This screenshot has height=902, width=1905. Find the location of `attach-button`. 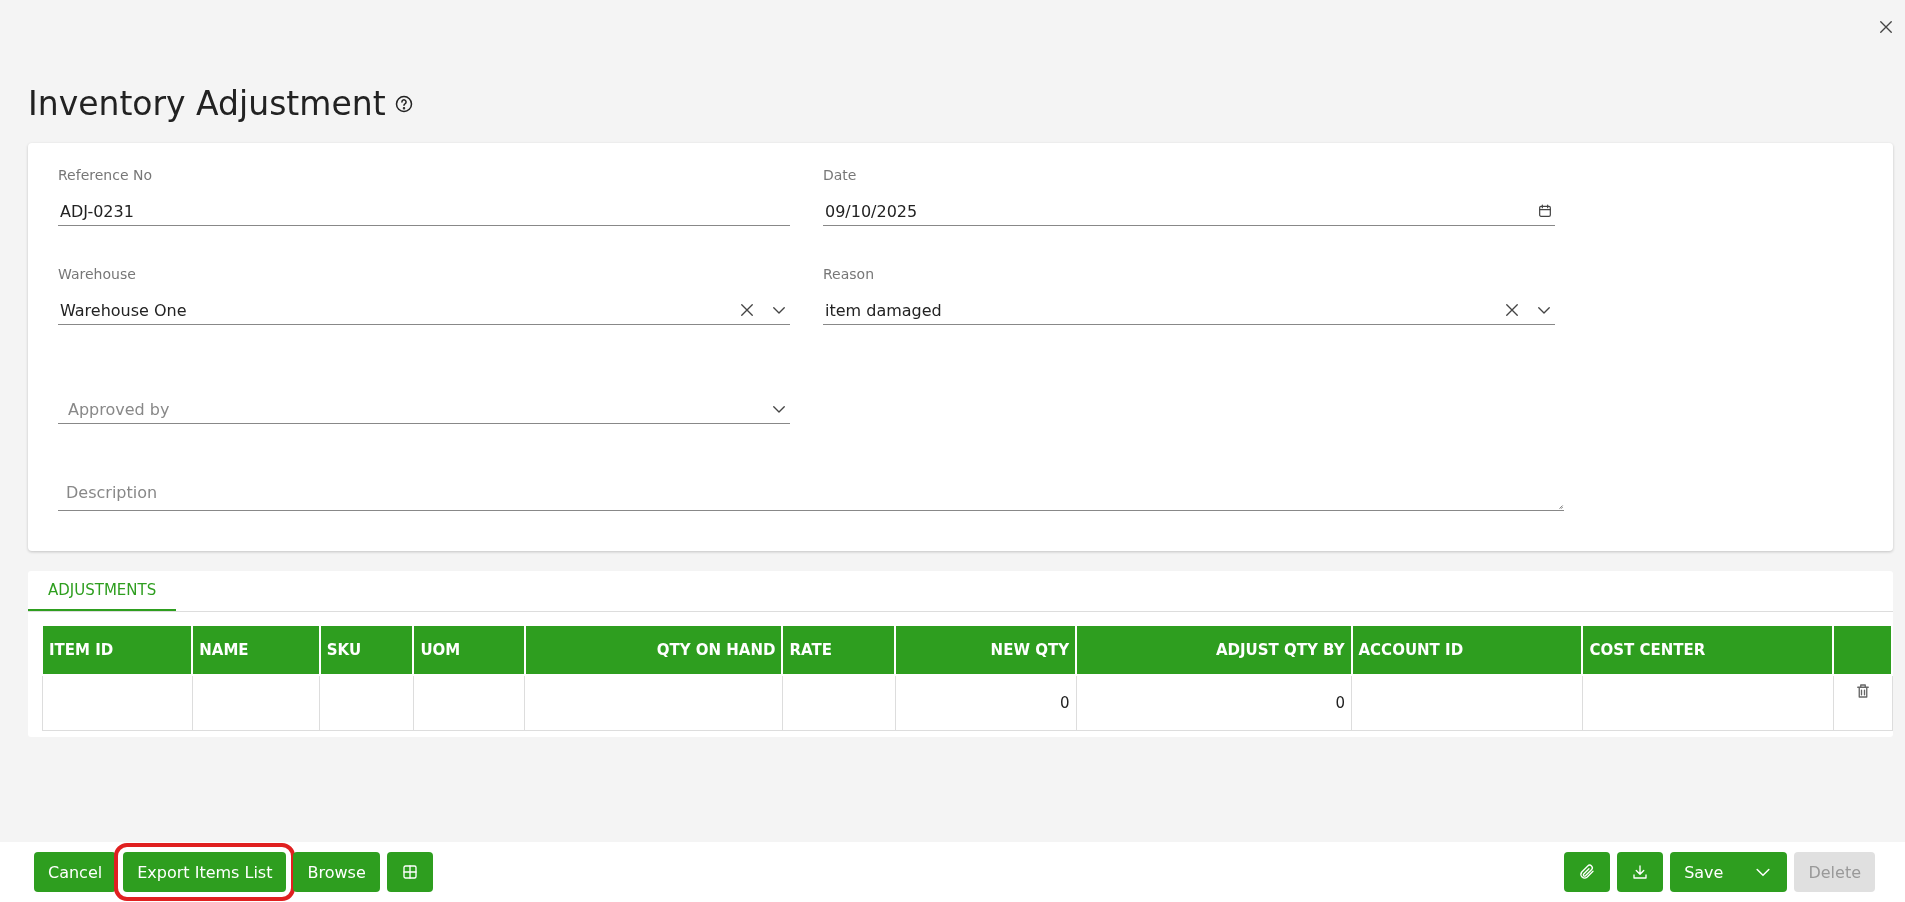

attach-button is located at coordinates (1587, 872).